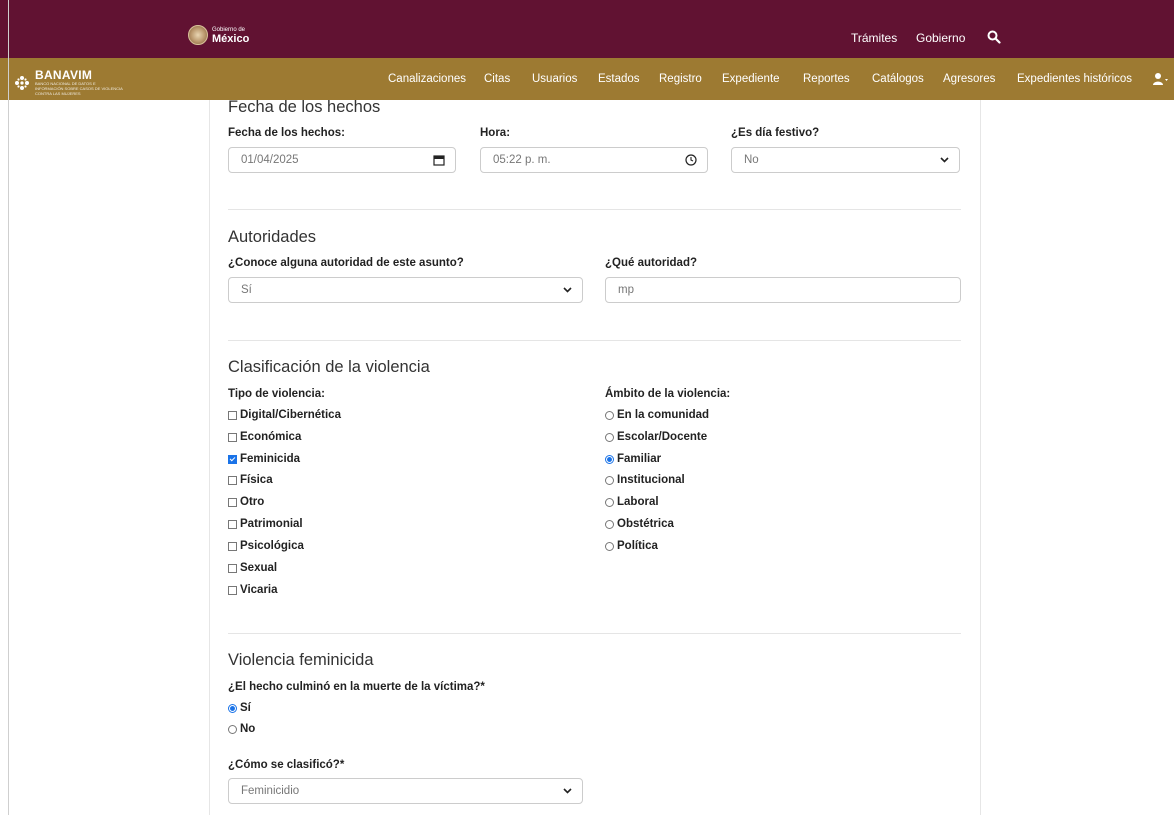 This screenshot has height=815, width=1174. What do you see at coordinates (639, 524) in the screenshot?
I see `ambito-obstetrica-radio: Obstétrica` at bounding box center [639, 524].